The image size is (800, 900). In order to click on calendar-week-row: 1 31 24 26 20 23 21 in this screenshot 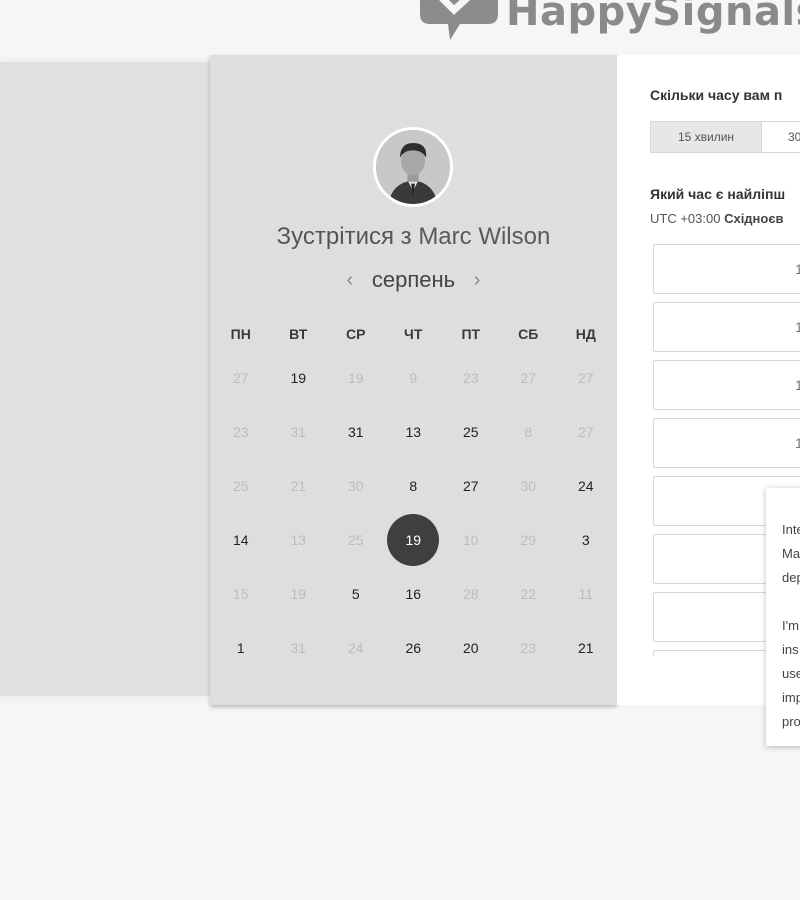, I will do `click(413, 648)`.